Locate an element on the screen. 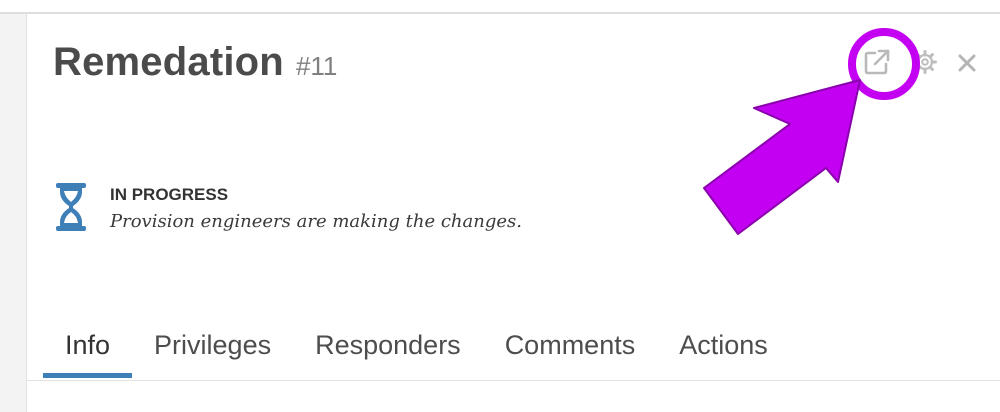 The width and height of the screenshot is (1000, 412). left-gutter is located at coordinates (13, 213).